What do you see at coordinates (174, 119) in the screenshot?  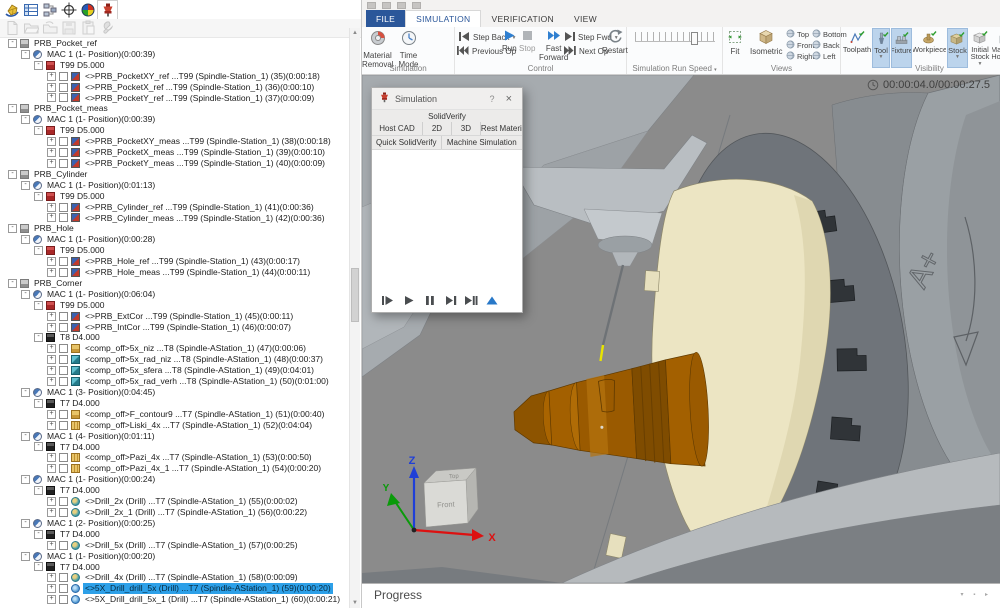 I see `tree-item: - MAC 1 (1- Position)(0:00:39)` at bounding box center [174, 119].